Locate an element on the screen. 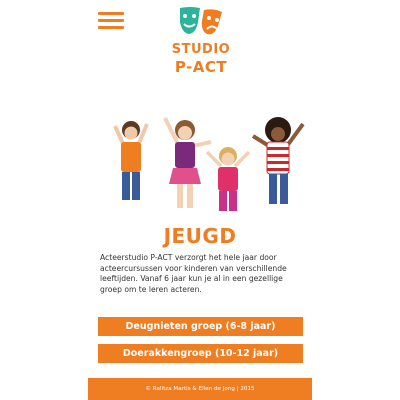  logo-text-pact: P-ACT is located at coordinates (201, 67).